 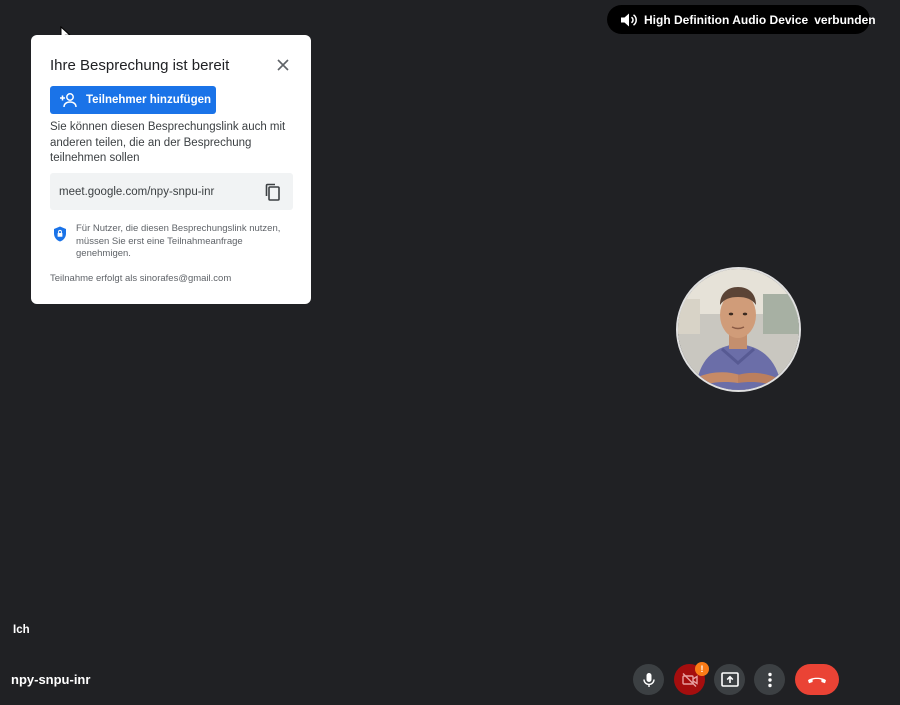 What do you see at coordinates (726, 19) in the screenshot?
I see `audio-device-name: High Definition Audio Device` at bounding box center [726, 19].